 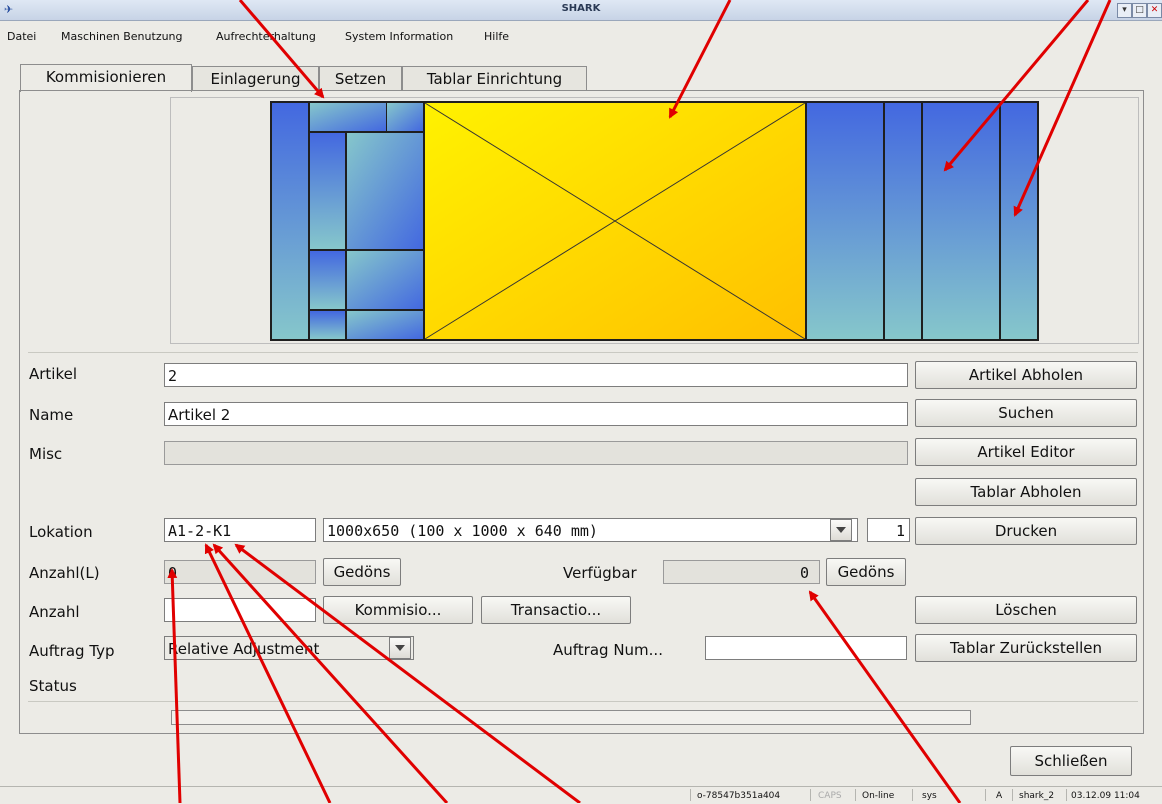 I want to click on anzahl-label: Anzahl, so click(x=54, y=612).